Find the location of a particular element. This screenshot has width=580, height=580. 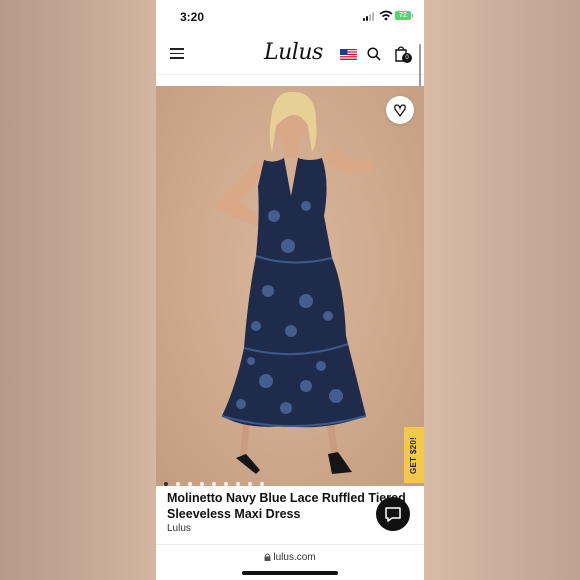

site-logo: Lulus is located at coordinates (293, 52).